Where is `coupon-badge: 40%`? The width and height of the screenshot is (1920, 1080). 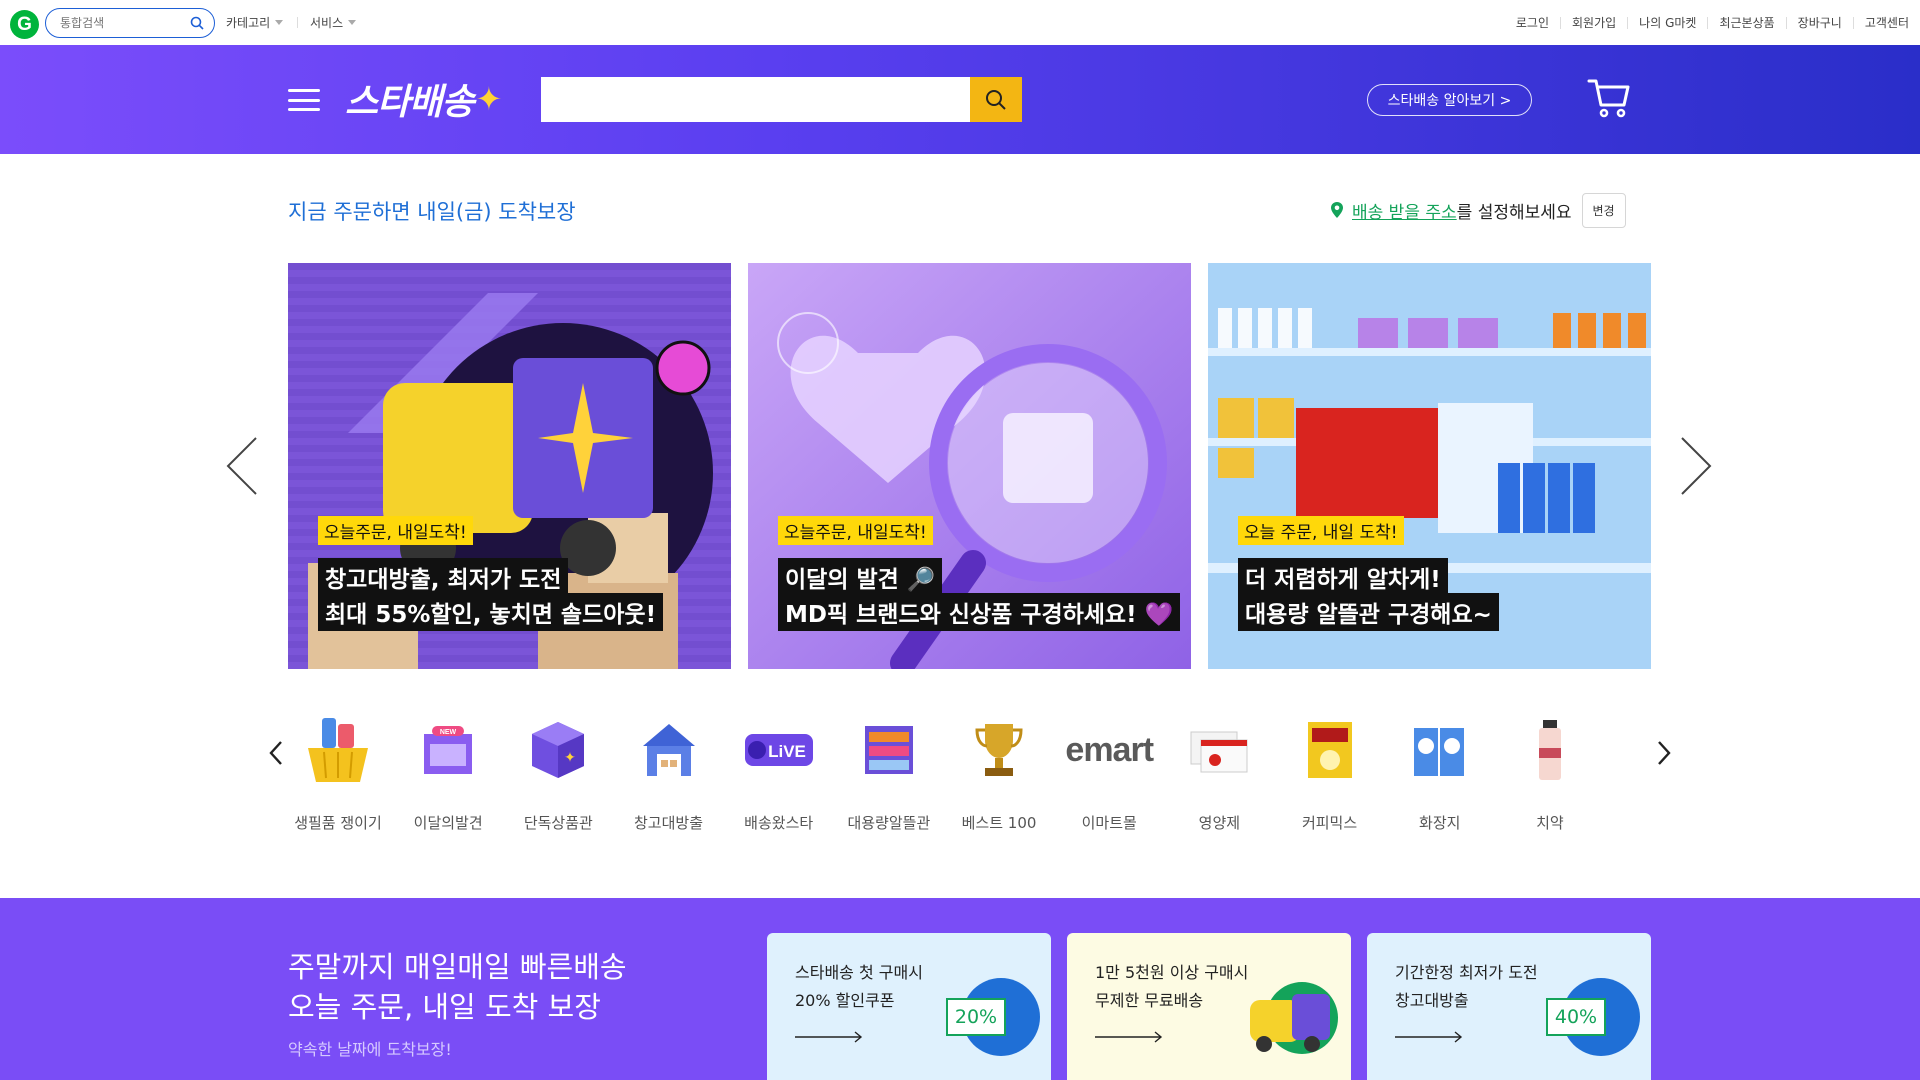
coupon-badge: 40% is located at coordinates (1576, 1017).